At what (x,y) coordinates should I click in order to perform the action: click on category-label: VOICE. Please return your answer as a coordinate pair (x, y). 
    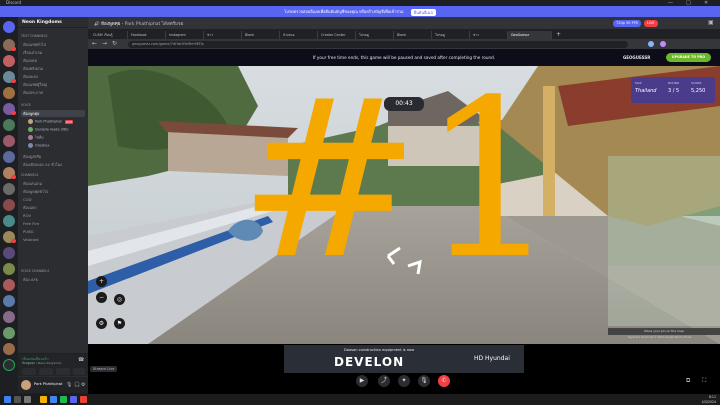
    Looking at the image, I should click on (26, 105).